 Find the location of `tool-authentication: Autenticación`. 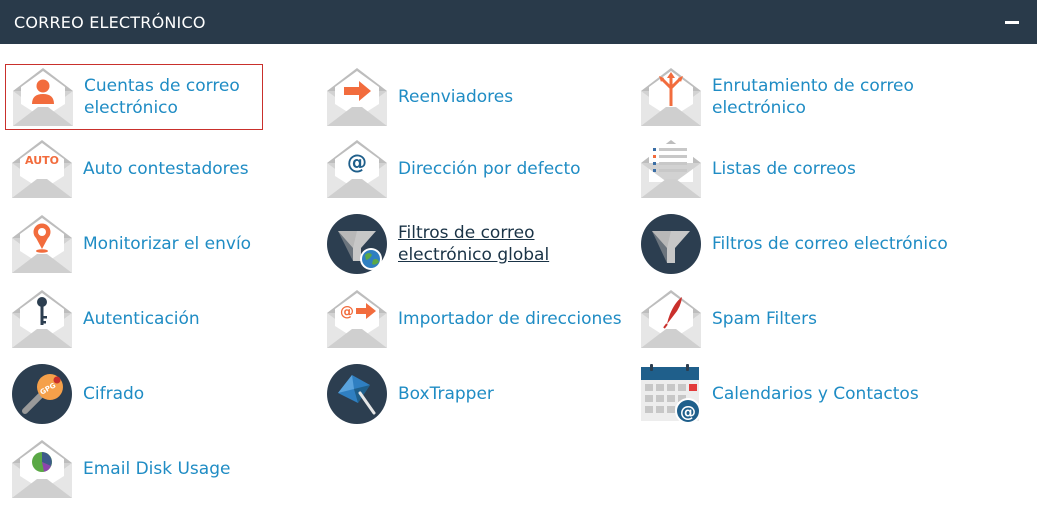

tool-authentication: Autenticación is located at coordinates (161, 319).